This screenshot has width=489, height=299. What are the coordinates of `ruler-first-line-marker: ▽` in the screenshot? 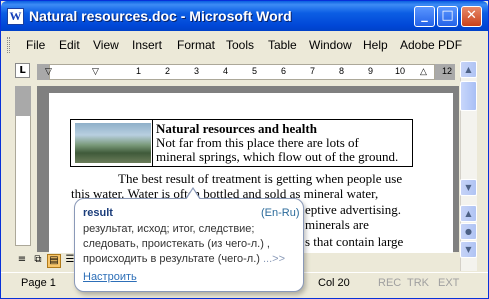 It's located at (95, 71).